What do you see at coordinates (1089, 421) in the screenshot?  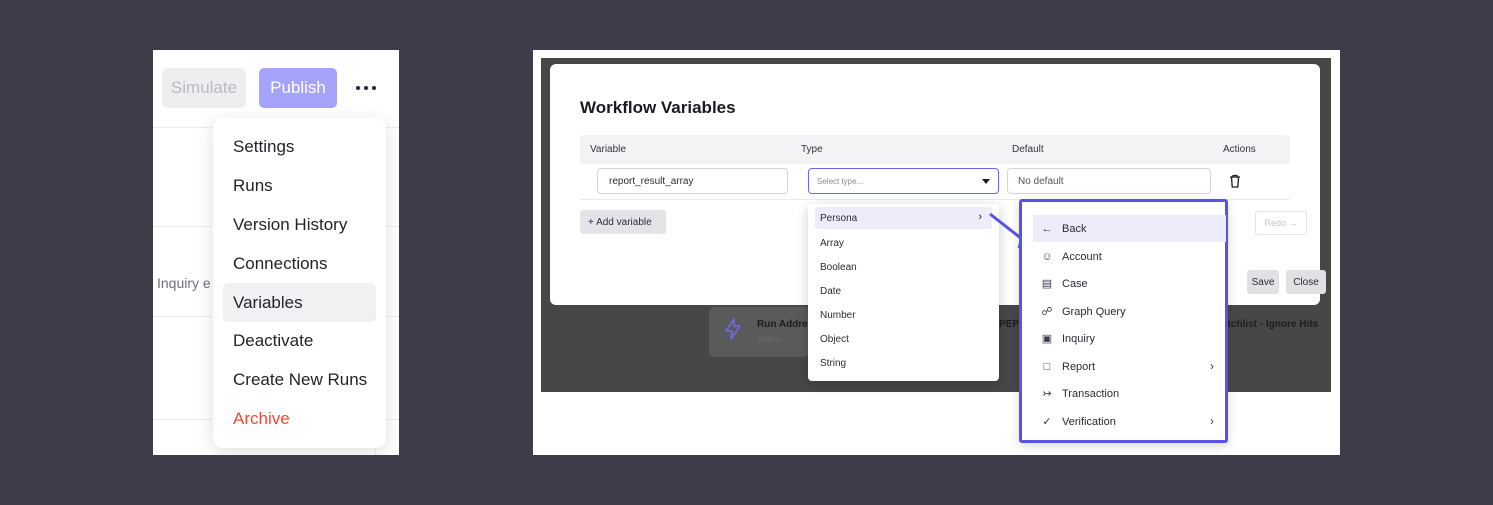 I see `persona-option-label: Verification` at bounding box center [1089, 421].